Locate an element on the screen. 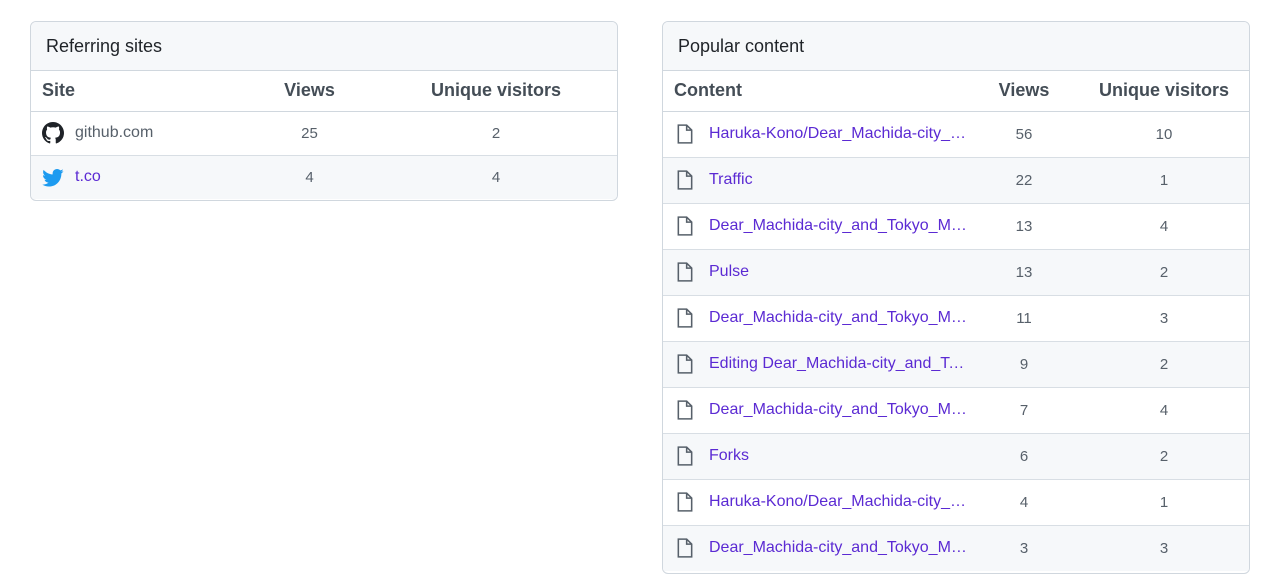 The height and width of the screenshot is (584, 1263). views-value: 25 is located at coordinates (309, 133).